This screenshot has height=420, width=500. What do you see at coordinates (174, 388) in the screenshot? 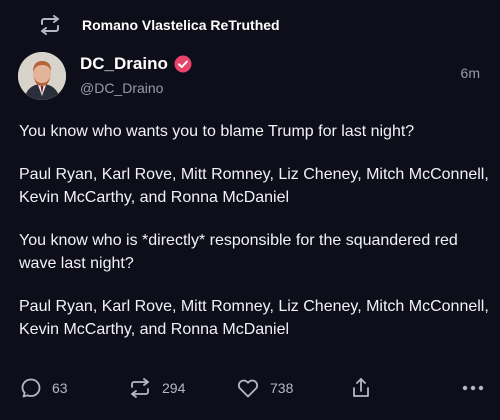
I see `retruth-count: 294` at bounding box center [174, 388].